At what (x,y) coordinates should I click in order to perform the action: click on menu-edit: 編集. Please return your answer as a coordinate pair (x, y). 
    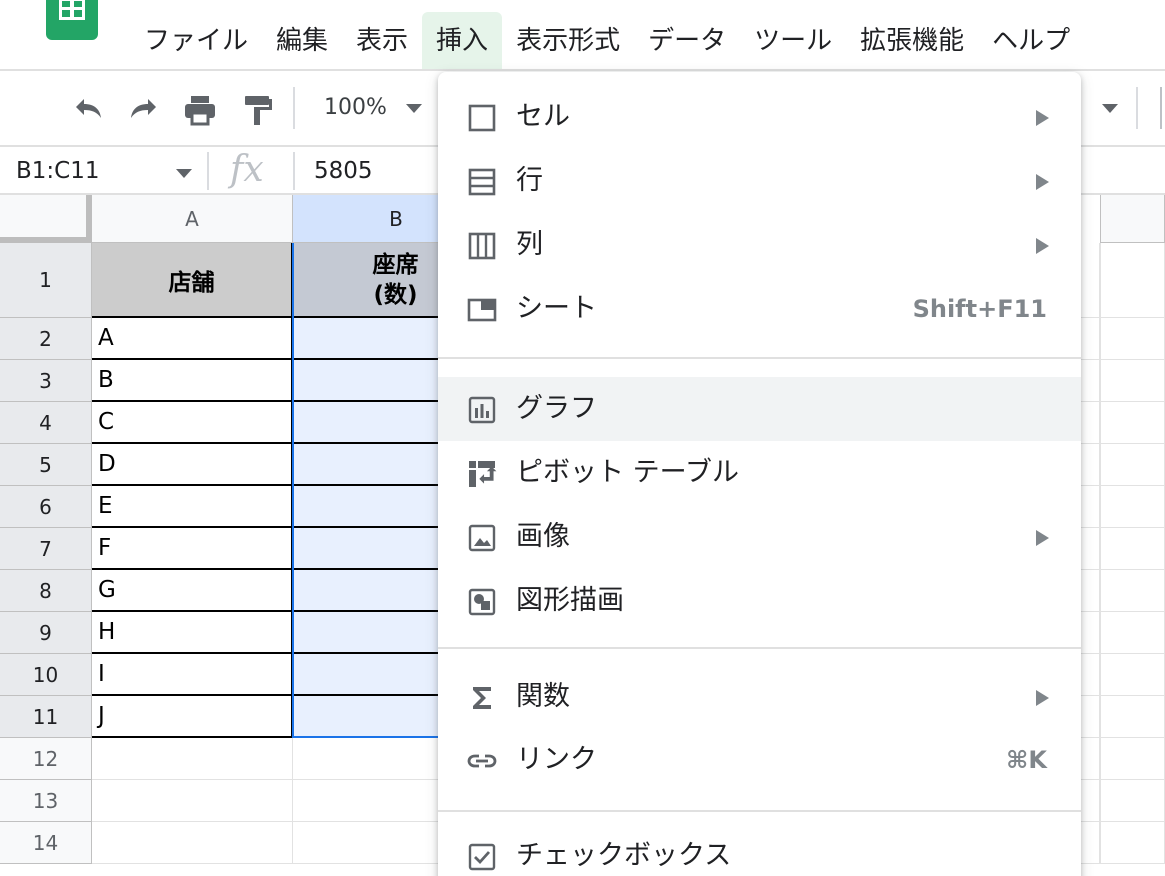
    Looking at the image, I should click on (302, 41).